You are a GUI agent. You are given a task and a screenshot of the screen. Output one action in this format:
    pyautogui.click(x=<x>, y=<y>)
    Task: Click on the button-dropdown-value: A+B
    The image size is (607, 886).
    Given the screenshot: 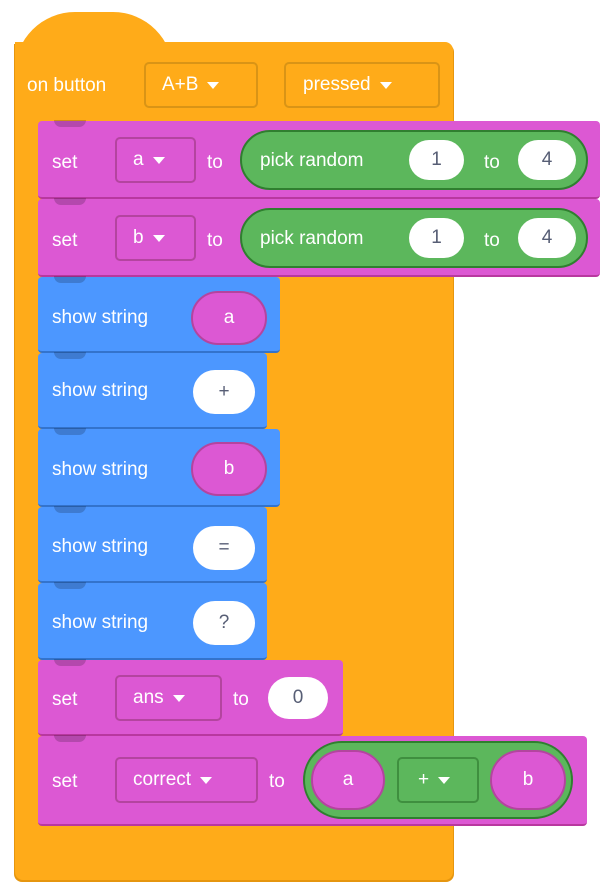 What is the action you would take?
    pyautogui.click(x=180, y=84)
    